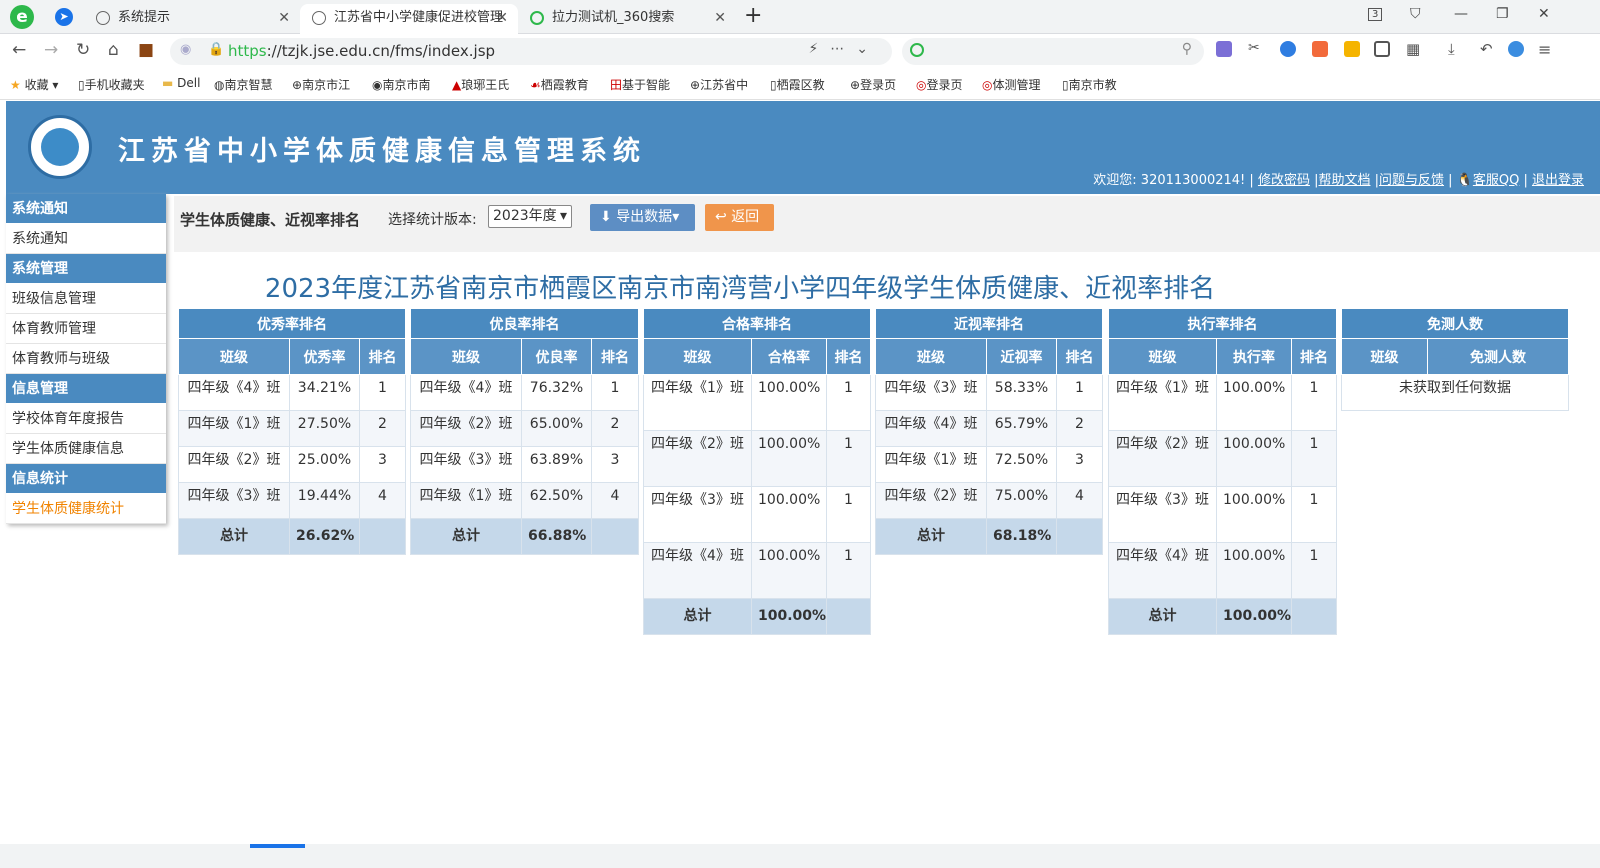 The height and width of the screenshot is (868, 1600). I want to click on url-tools-icon: ⚡⋯⌄, so click(844, 49).